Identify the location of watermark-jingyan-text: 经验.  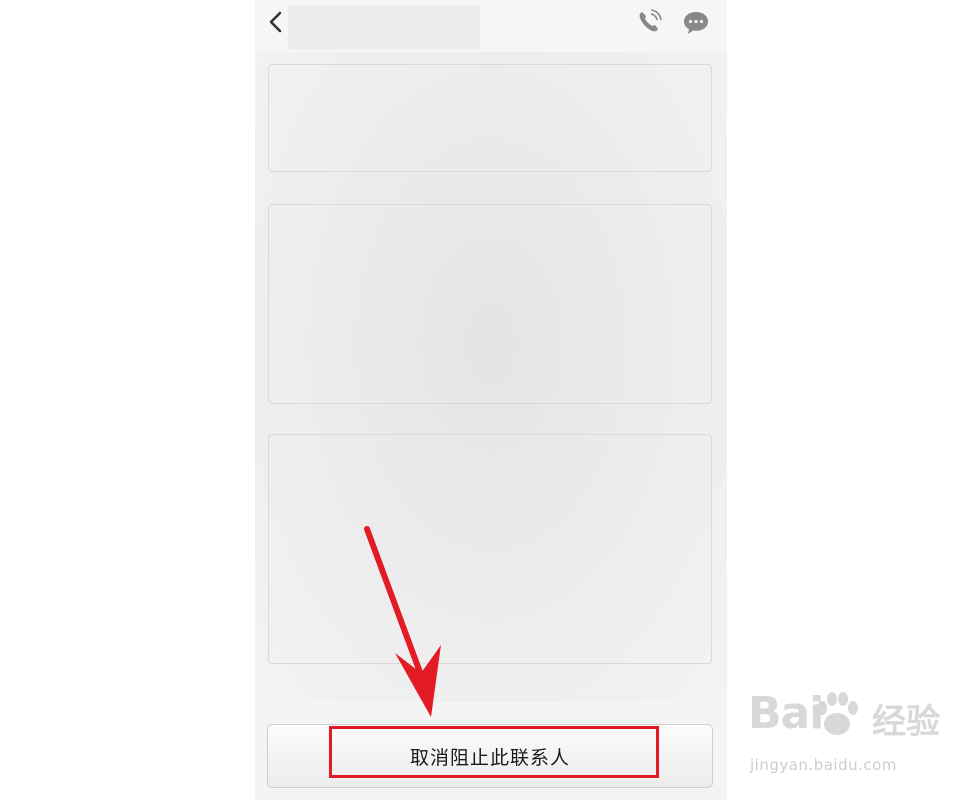
(906, 722).